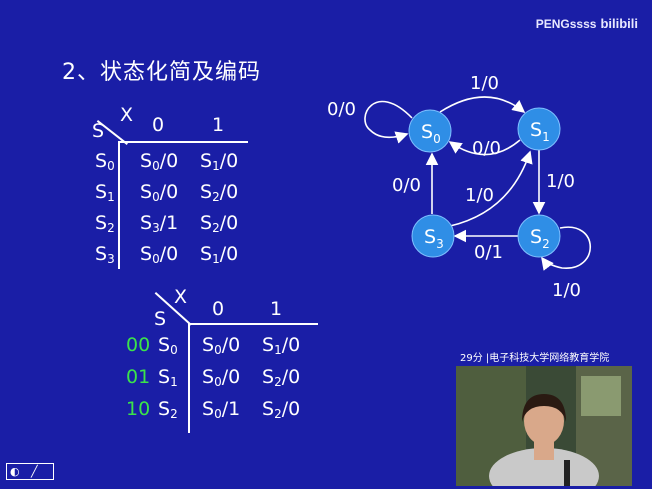 The height and width of the screenshot is (489, 652). I want to click on state-node-s1: S1, so click(539, 129).